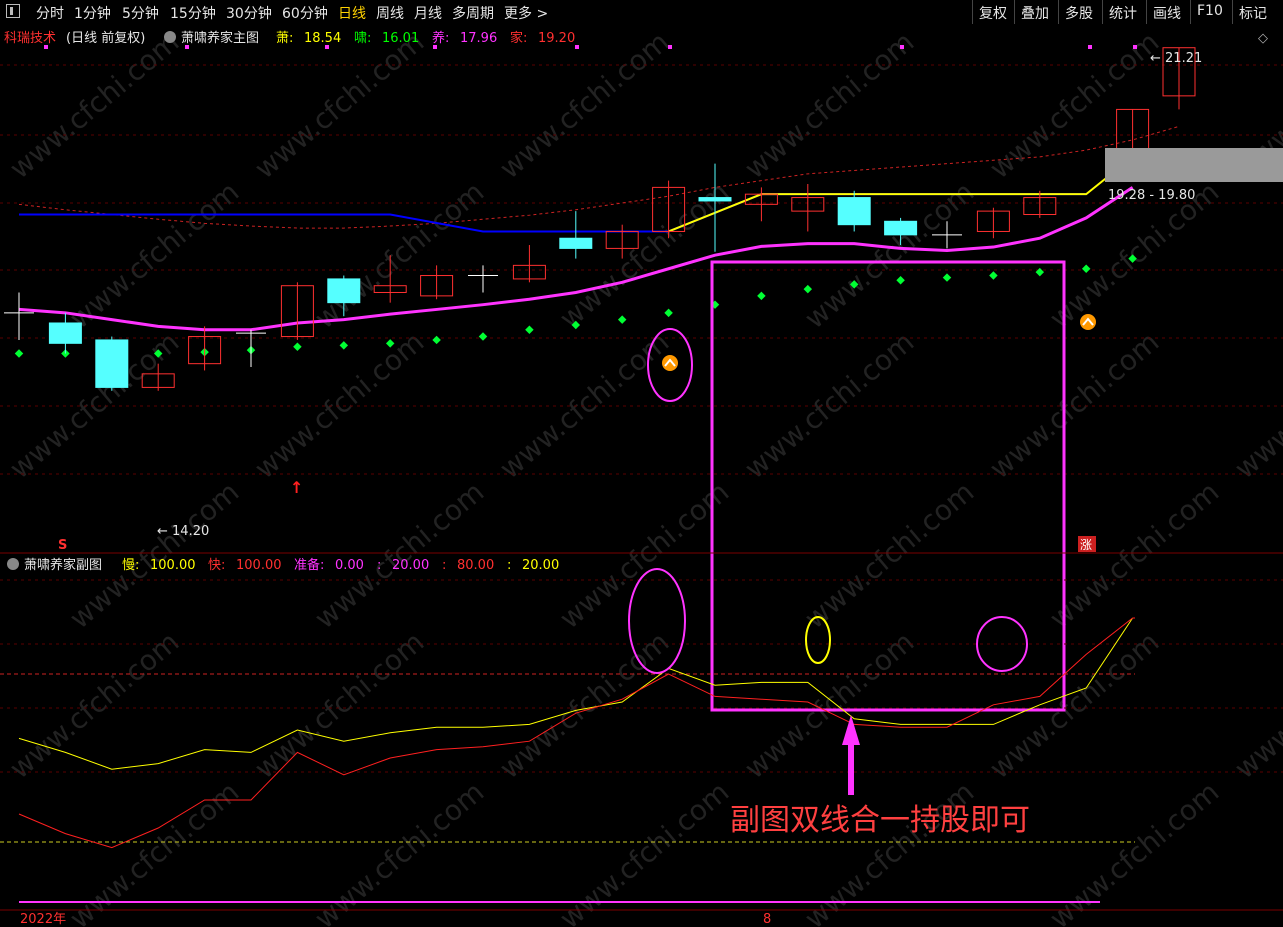  I want to click on sell-signal: S, so click(62, 545).